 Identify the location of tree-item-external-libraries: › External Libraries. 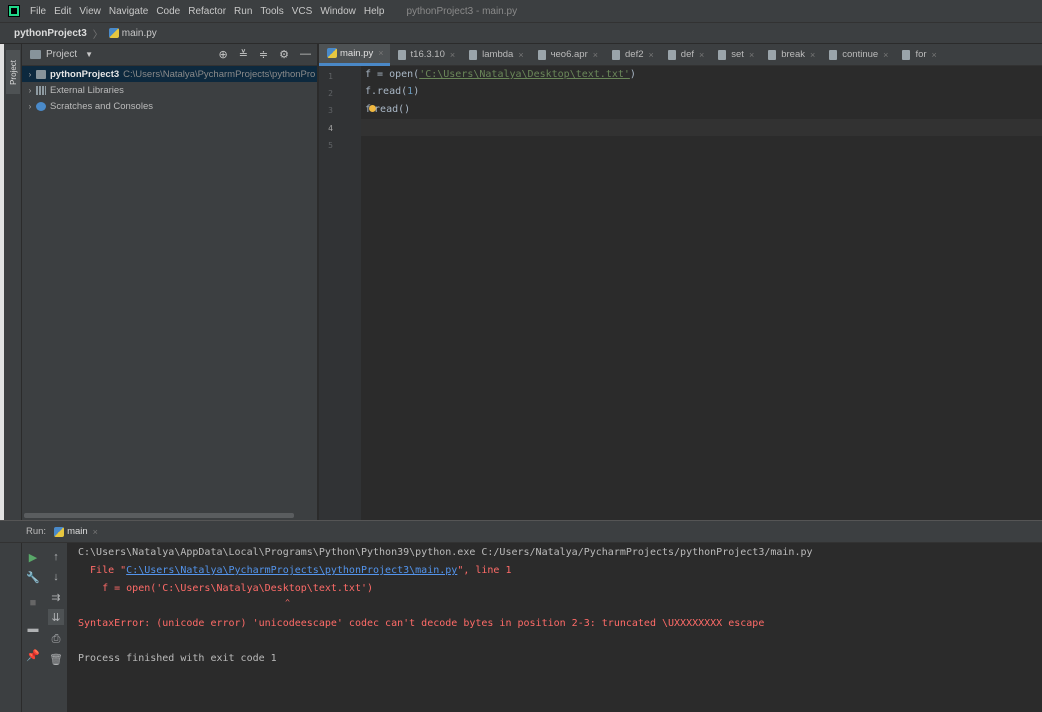
(169, 90).